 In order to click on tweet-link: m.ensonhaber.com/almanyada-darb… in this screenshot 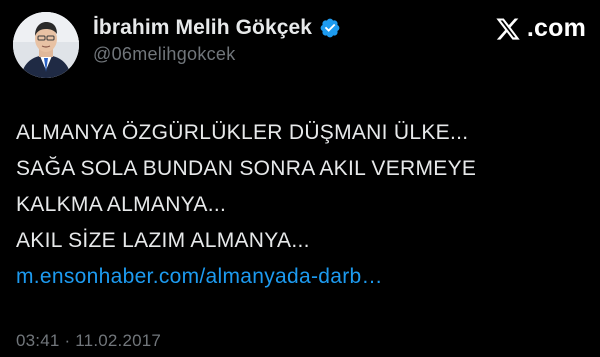, I will do `click(301, 277)`.